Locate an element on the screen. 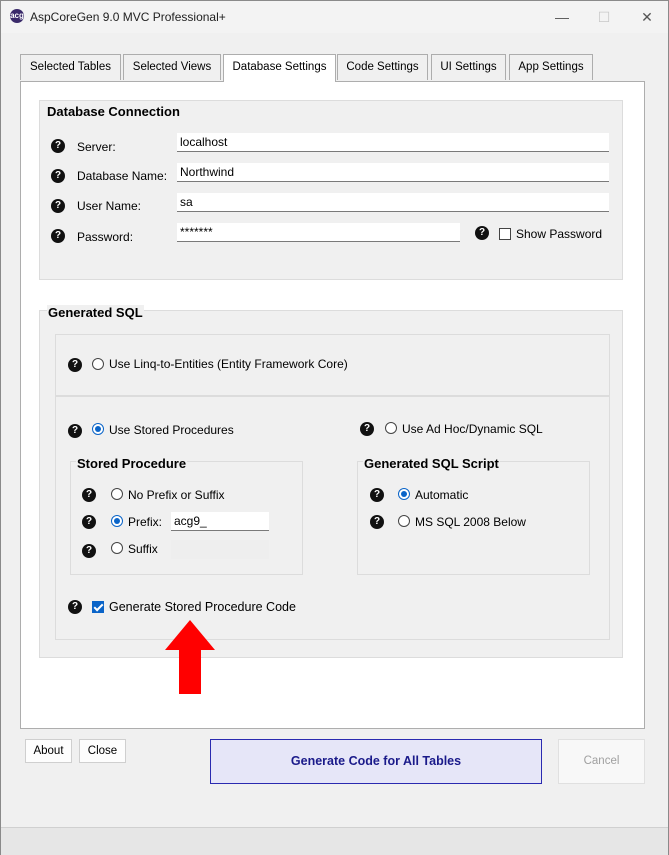 This screenshot has width=669, height=855. automatic-help-icon: ? is located at coordinates (377, 495).